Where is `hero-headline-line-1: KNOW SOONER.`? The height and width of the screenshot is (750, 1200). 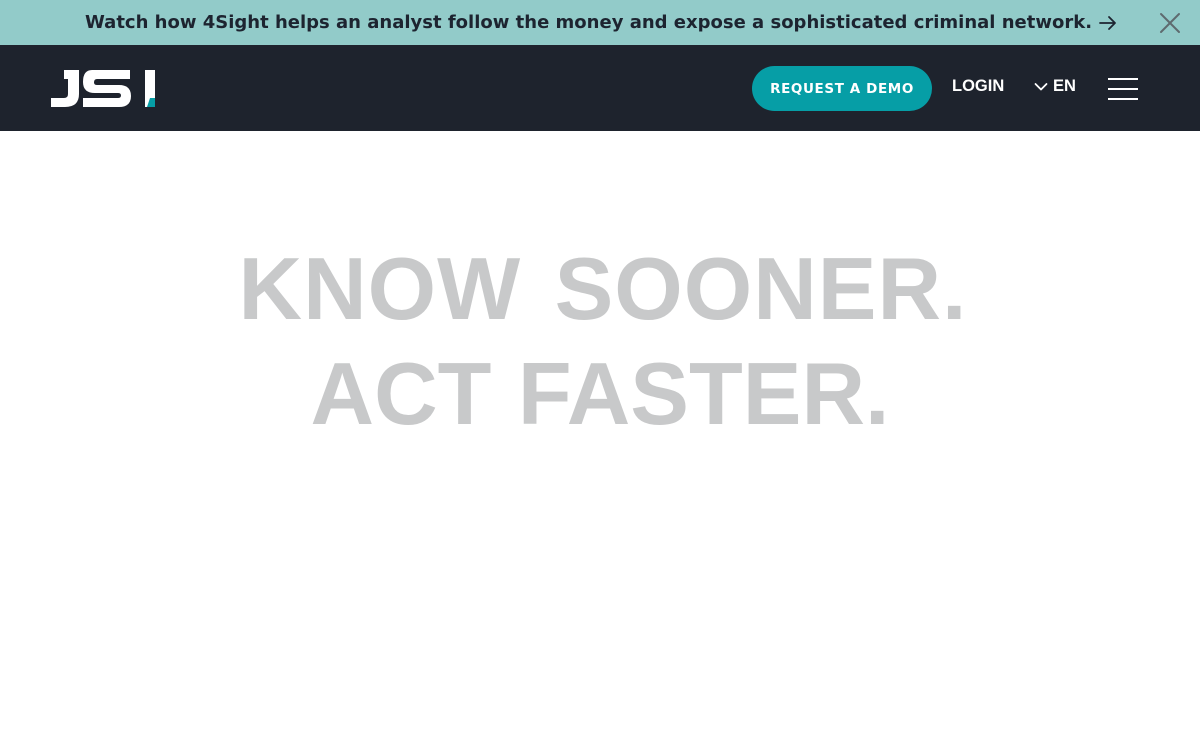
hero-headline-line-1: KNOW SOONER. is located at coordinates (603, 288).